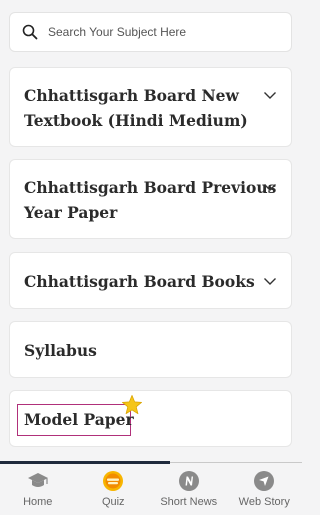 The image size is (320, 515). I want to click on accordion-previous-year-paper: Chhattisgarh Board Previous Year Paper, so click(150, 199).